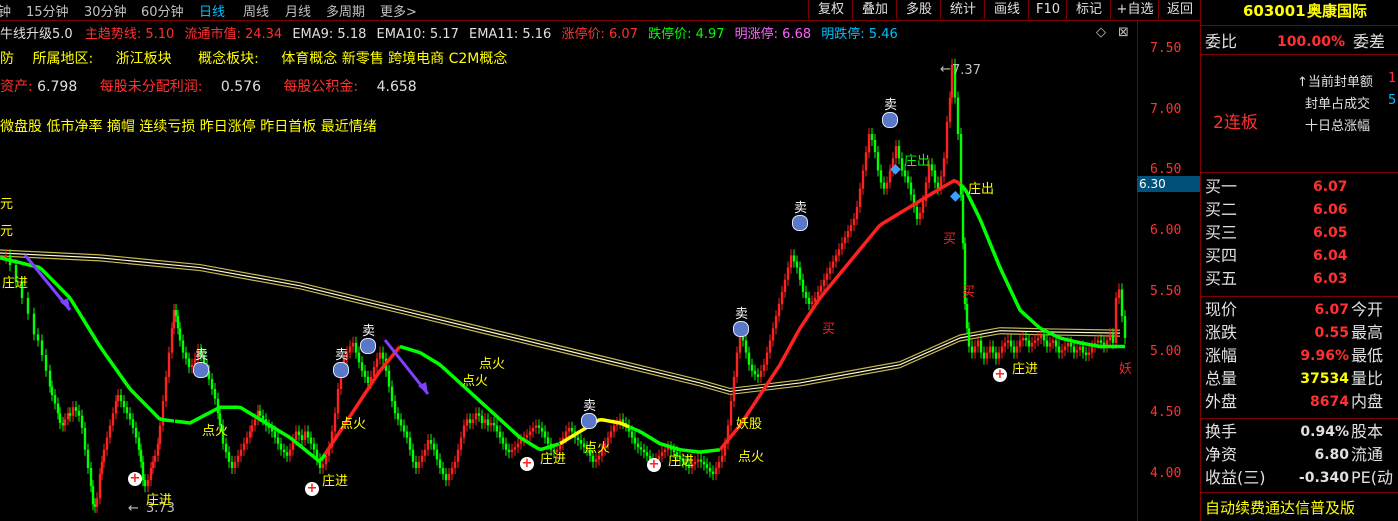 The width and height of the screenshot is (1398, 521). I want to click on quote-label2: 内盘, so click(1367, 401).